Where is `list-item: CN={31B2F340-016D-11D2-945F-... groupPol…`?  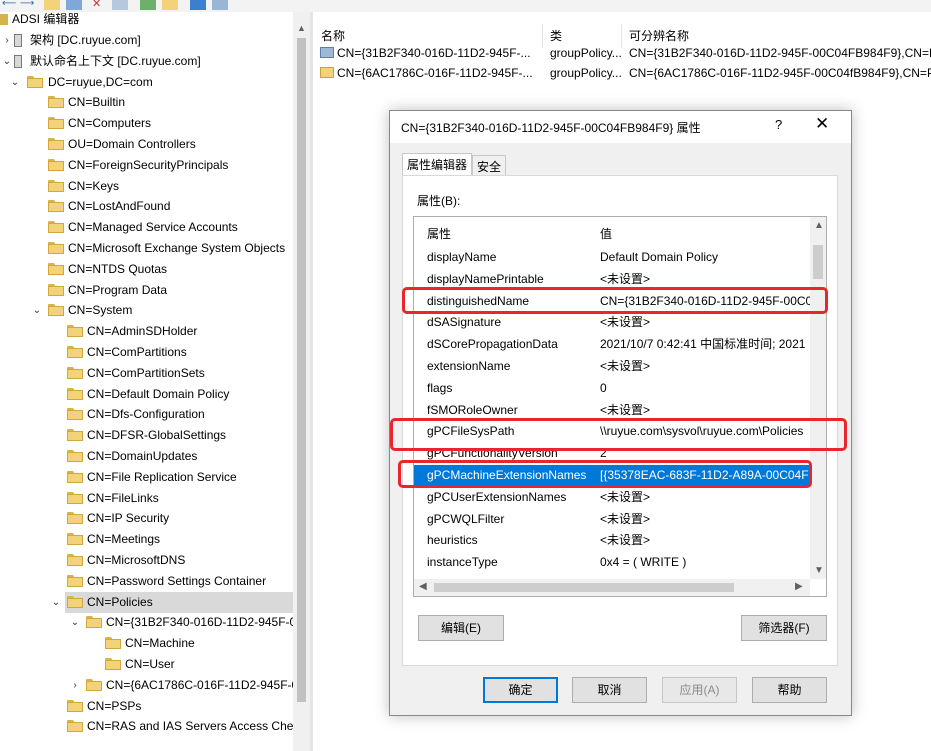 list-item: CN={31B2F340-016D-11D2-945F-... groupPol… is located at coordinates (622, 53).